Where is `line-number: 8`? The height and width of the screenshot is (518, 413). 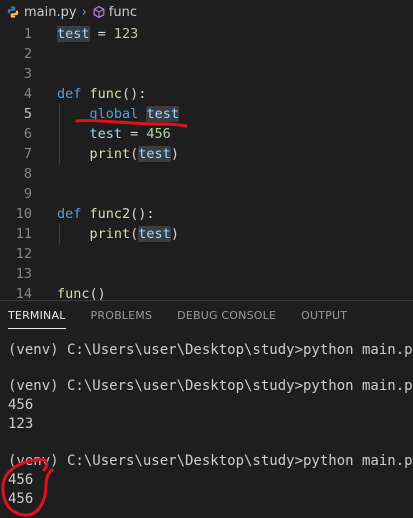
line-number: 8 is located at coordinates (27, 174).